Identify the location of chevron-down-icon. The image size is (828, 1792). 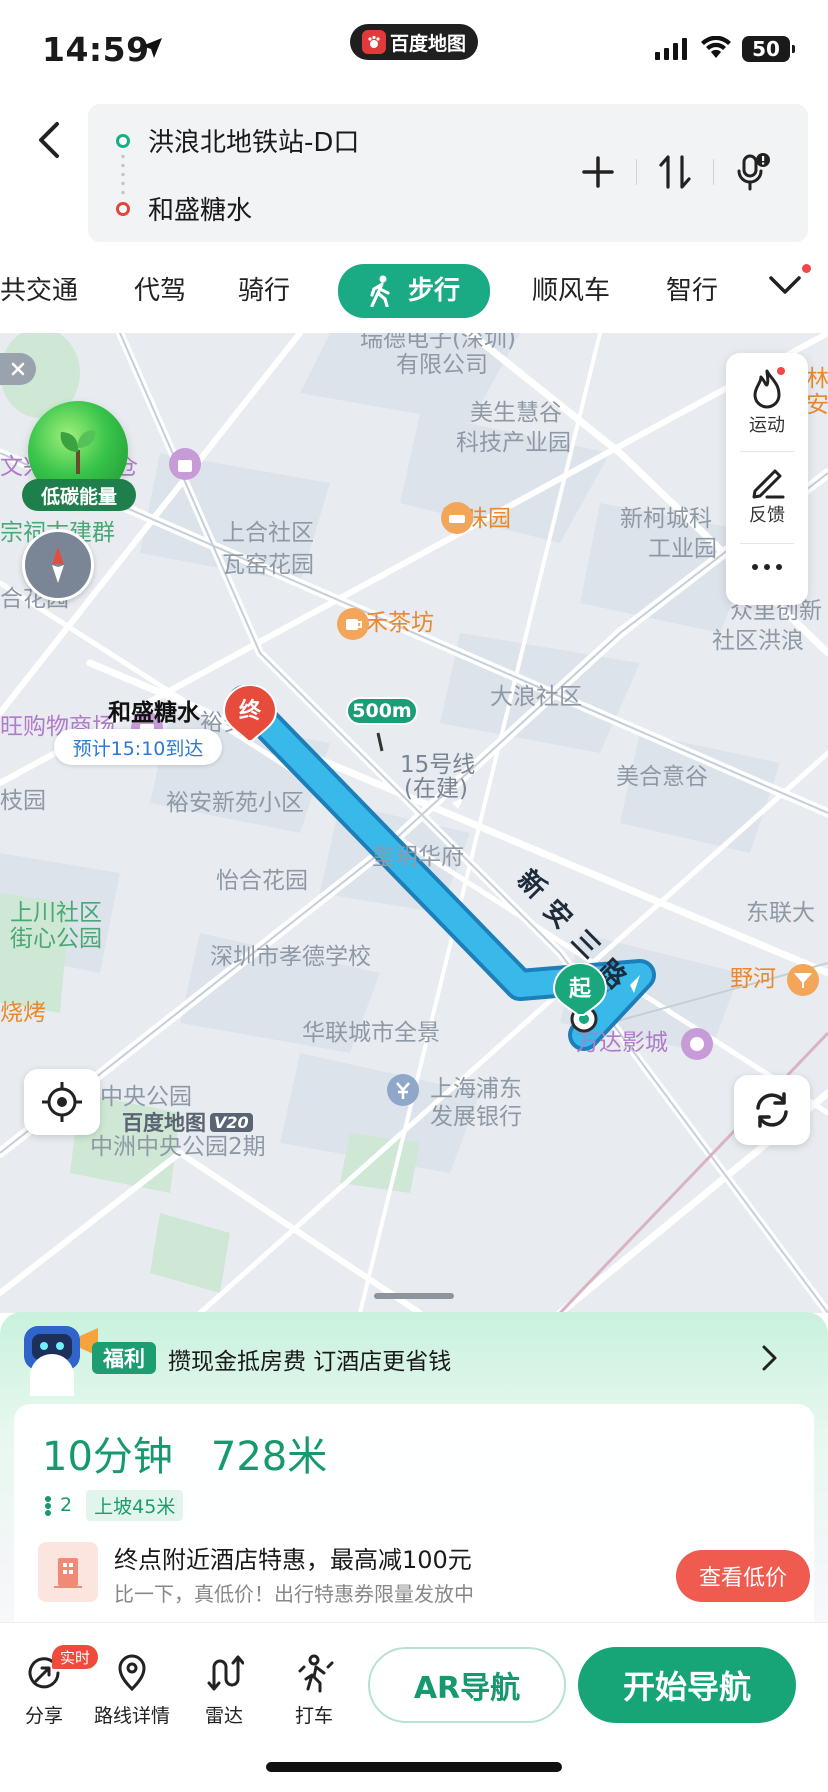
(785, 285).